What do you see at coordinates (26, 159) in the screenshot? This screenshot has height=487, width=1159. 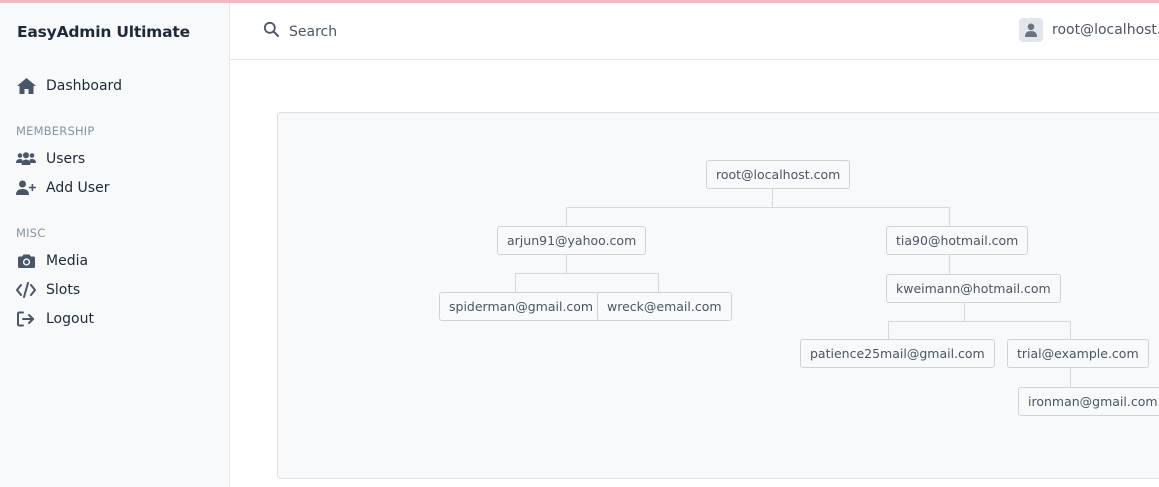 I see `users-icon` at bounding box center [26, 159].